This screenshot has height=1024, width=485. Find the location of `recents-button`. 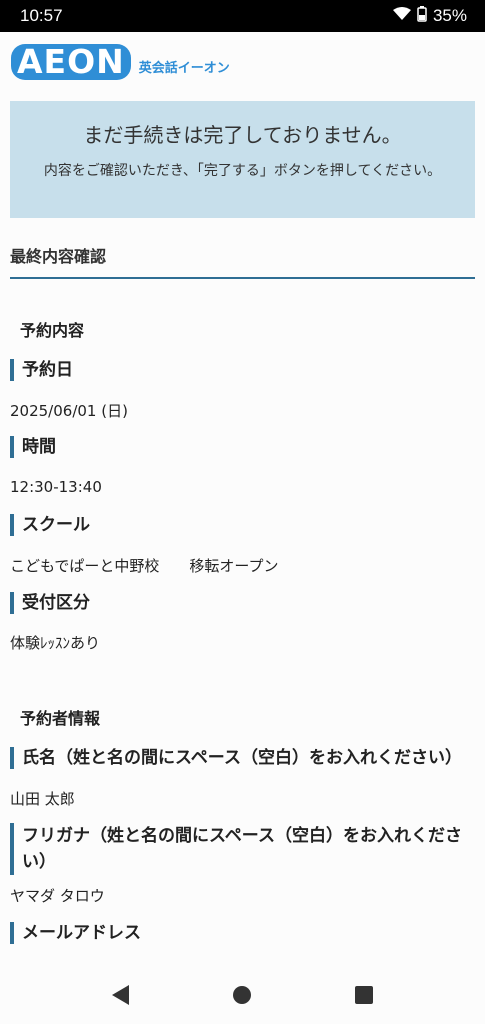

recents-button is located at coordinates (364, 995).